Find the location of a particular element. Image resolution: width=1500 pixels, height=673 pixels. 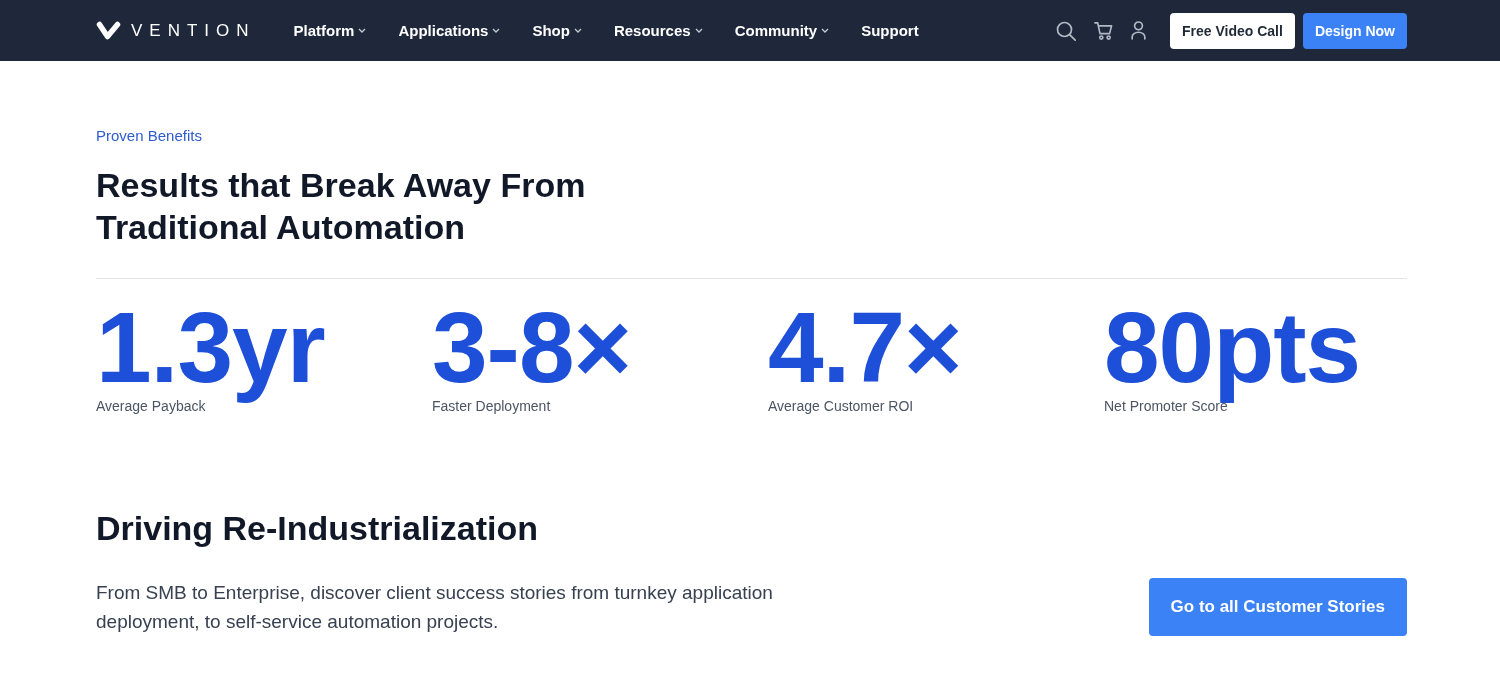

stat-label: Average Customer ROI is located at coordinates (841, 406).